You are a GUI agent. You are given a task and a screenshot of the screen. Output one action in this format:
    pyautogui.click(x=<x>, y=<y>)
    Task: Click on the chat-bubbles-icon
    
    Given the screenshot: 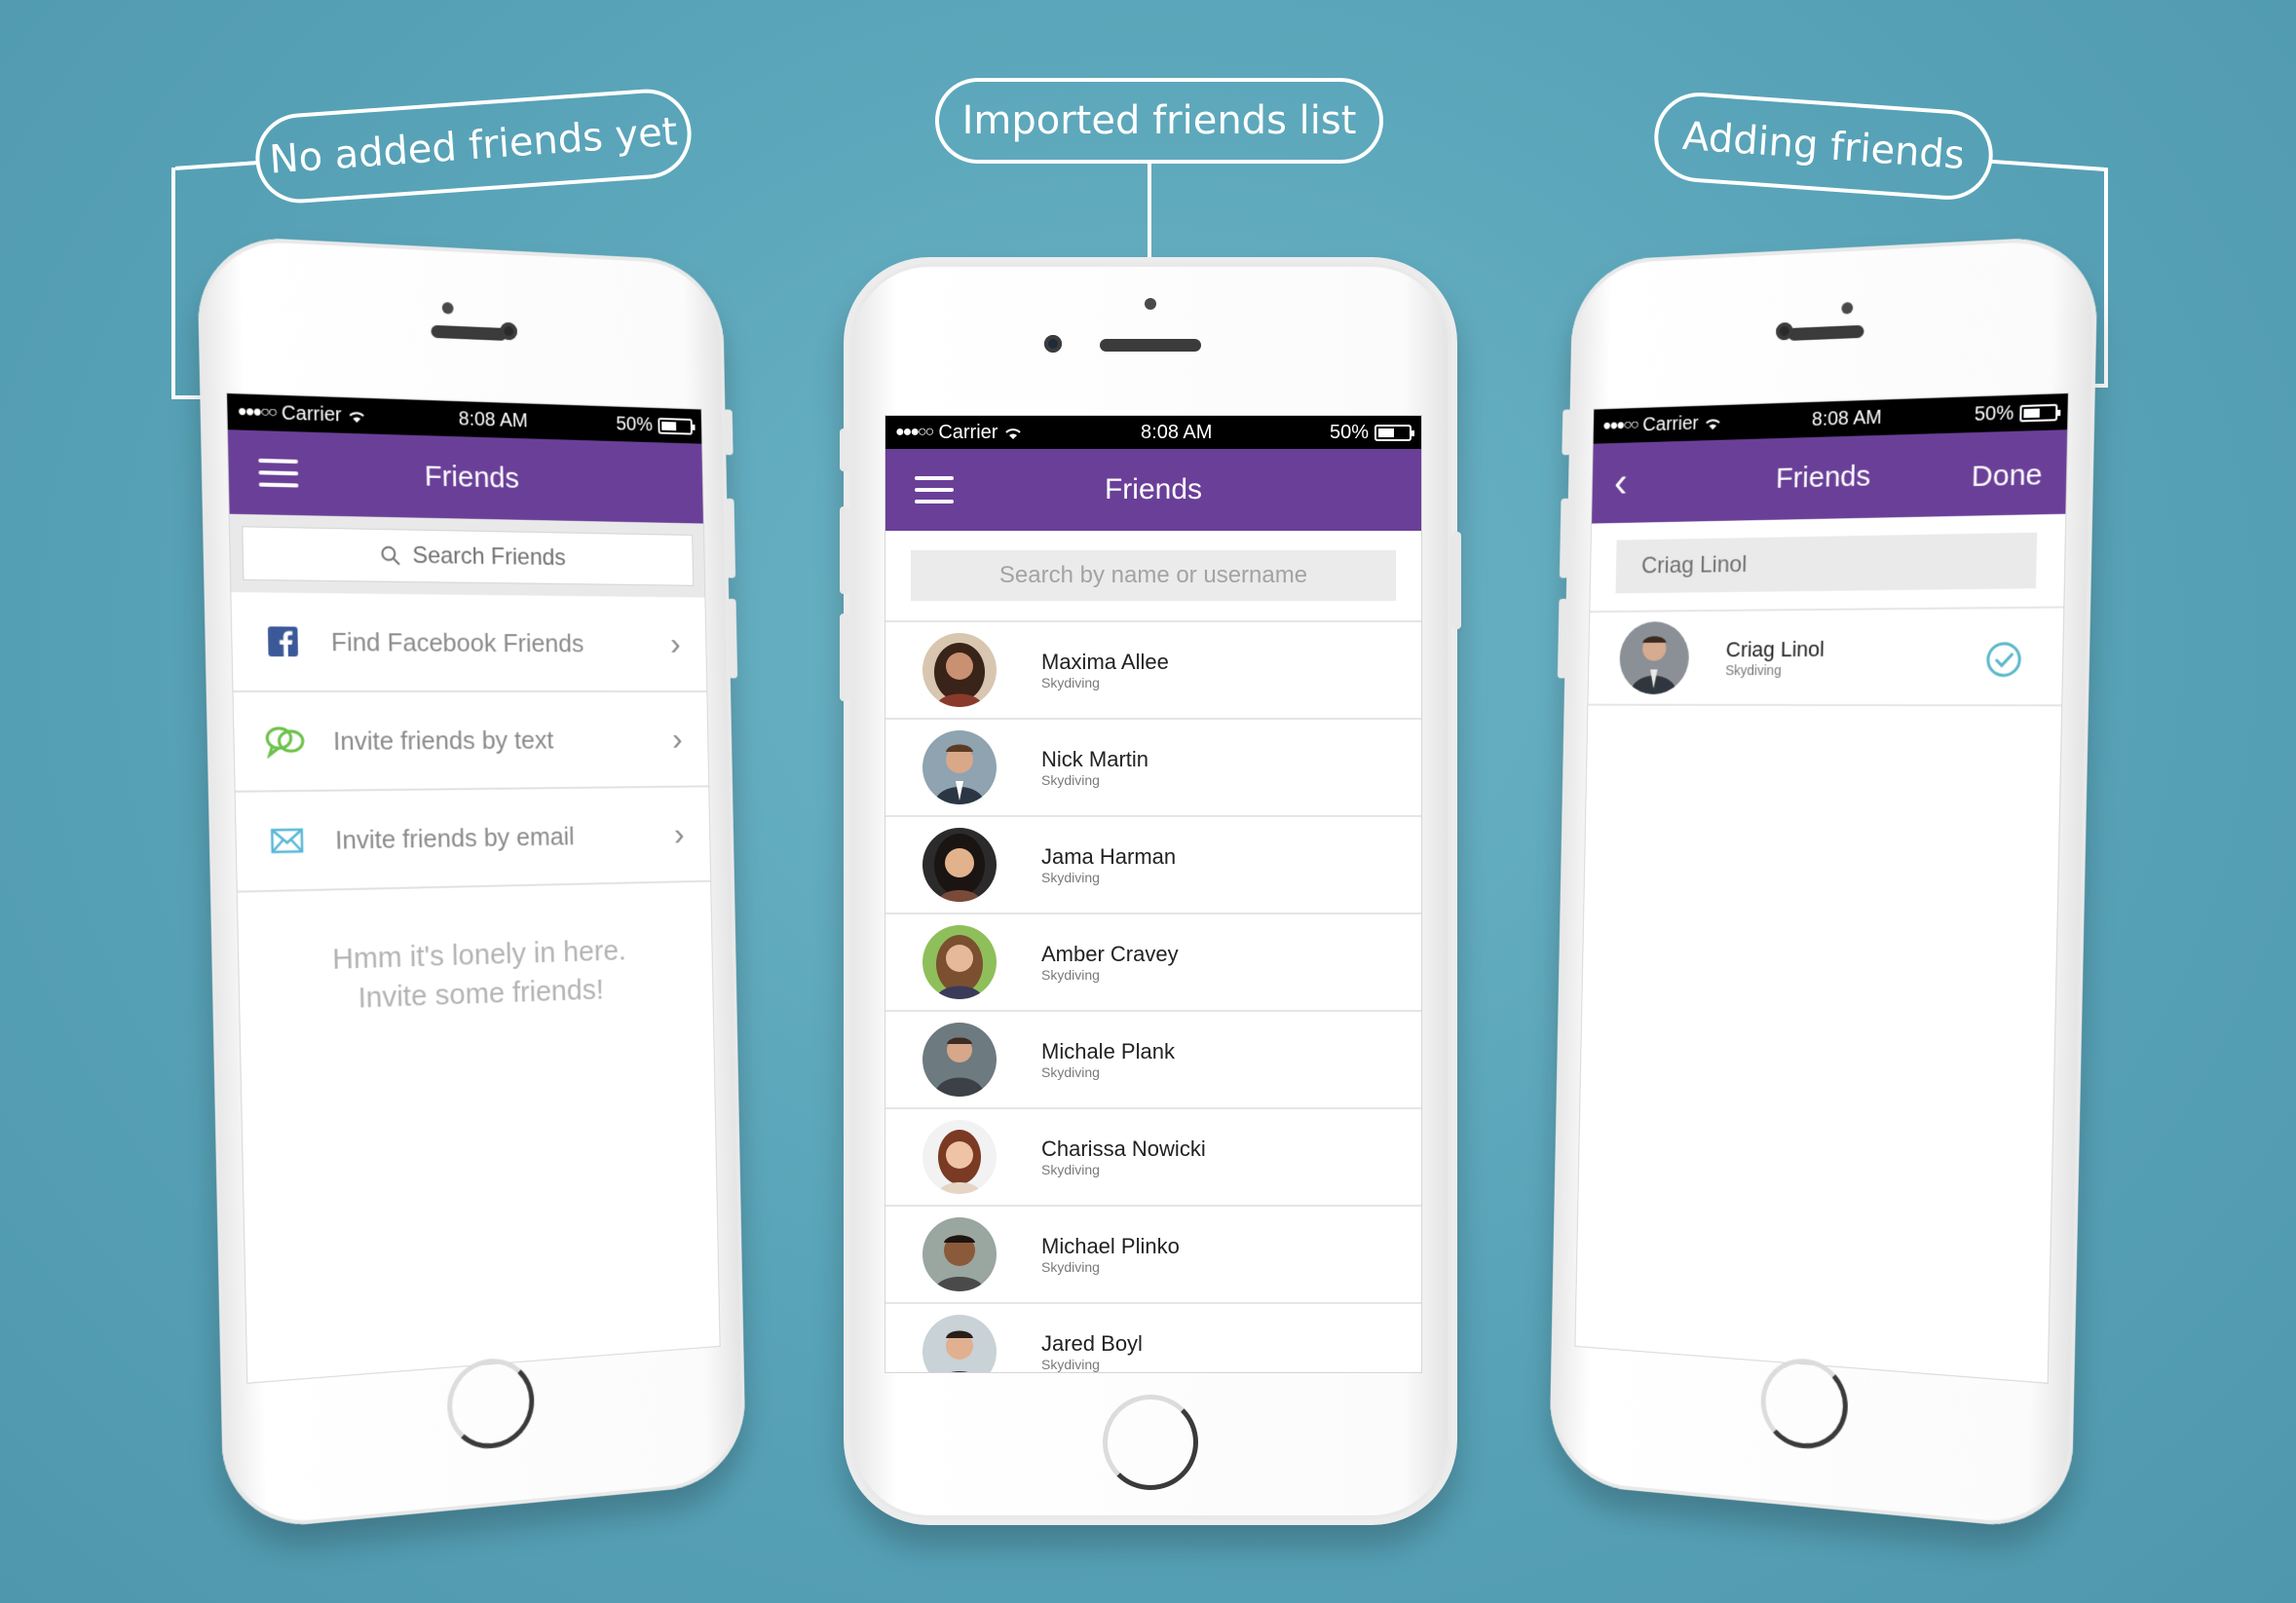 What is the action you would take?
    pyautogui.click(x=285, y=742)
    